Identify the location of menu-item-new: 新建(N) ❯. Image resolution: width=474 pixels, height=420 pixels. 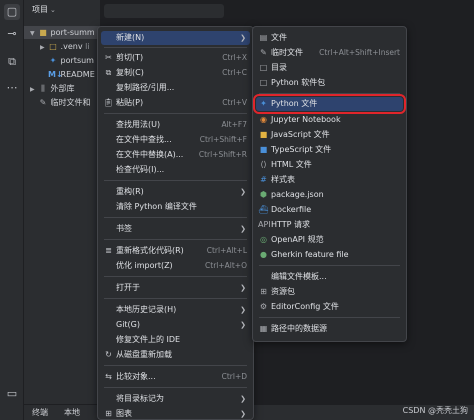
(175, 38).